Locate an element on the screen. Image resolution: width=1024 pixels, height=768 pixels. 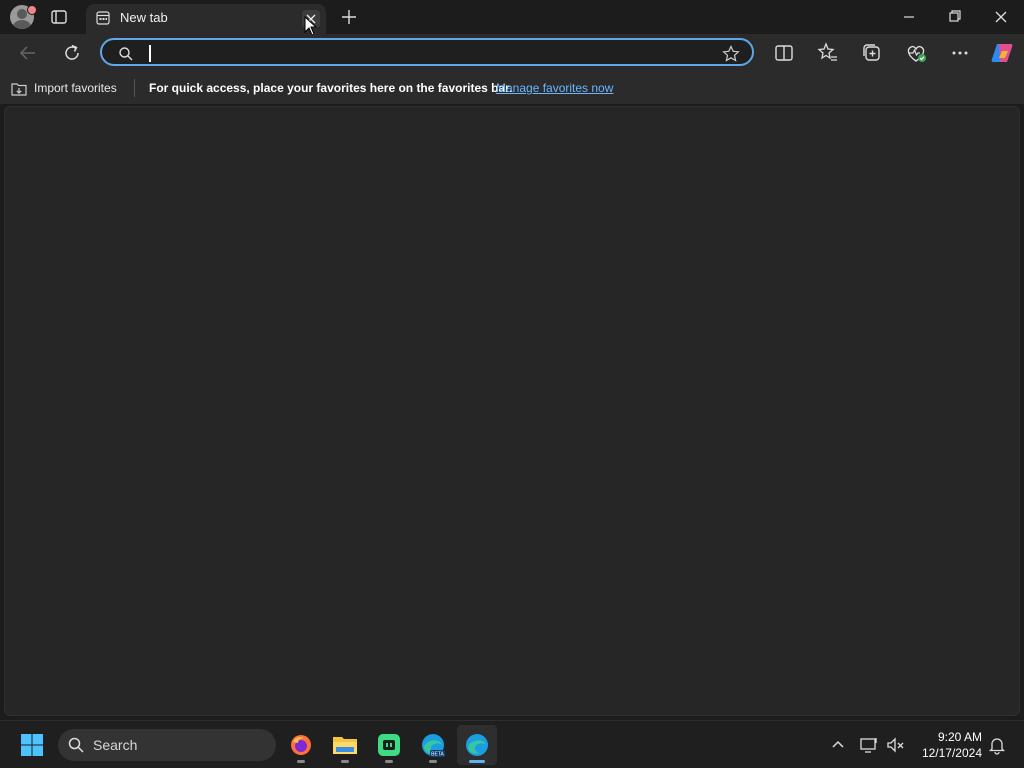
show-hidden-icons-chevron-icon is located at coordinates (838, 745).